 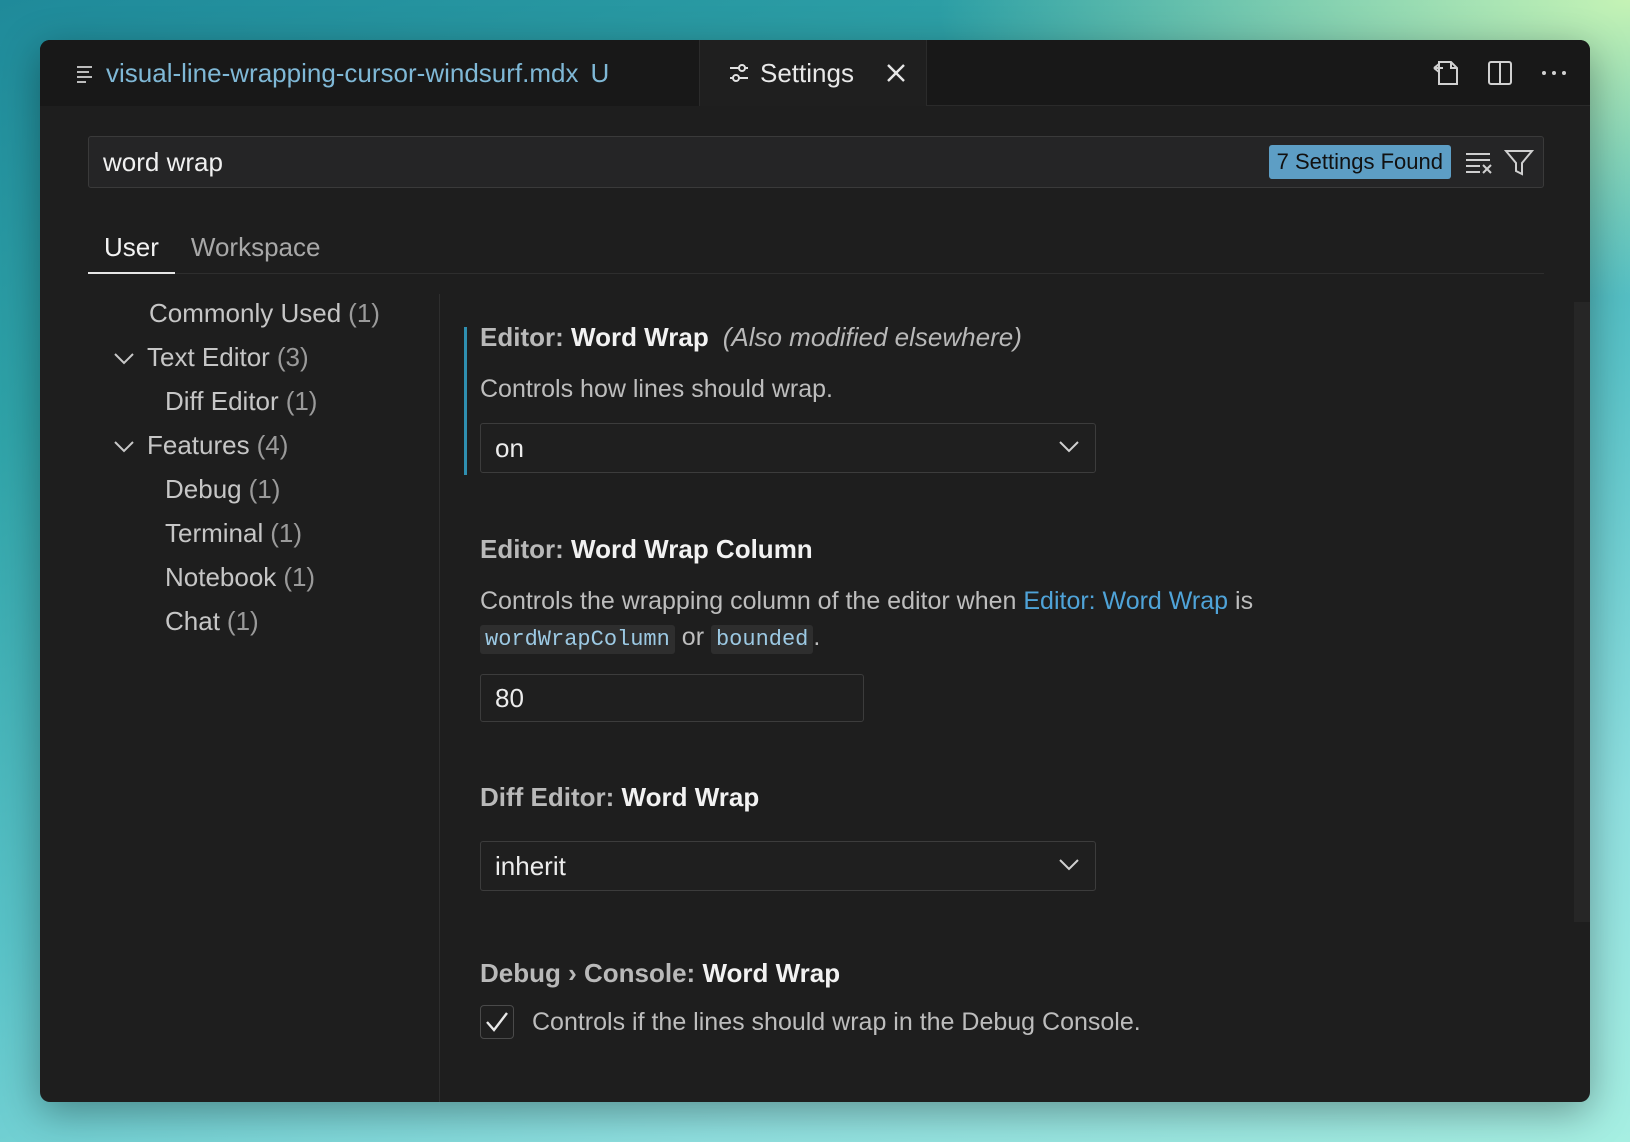 I want to click on setting-title: Debug › Console: Word Wrap, so click(x=810, y=973).